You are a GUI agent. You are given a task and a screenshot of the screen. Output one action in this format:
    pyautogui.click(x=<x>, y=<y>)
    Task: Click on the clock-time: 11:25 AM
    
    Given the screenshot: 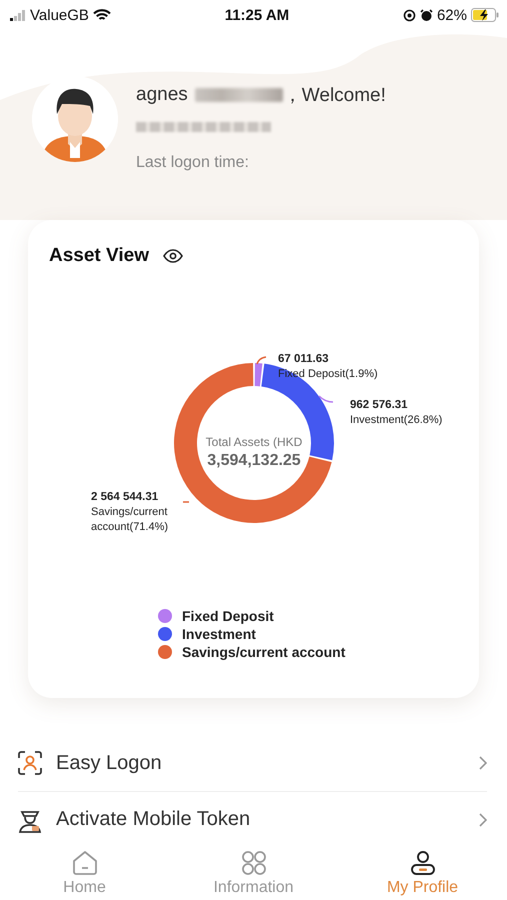 What is the action you would take?
    pyautogui.click(x=257, y=15)
    